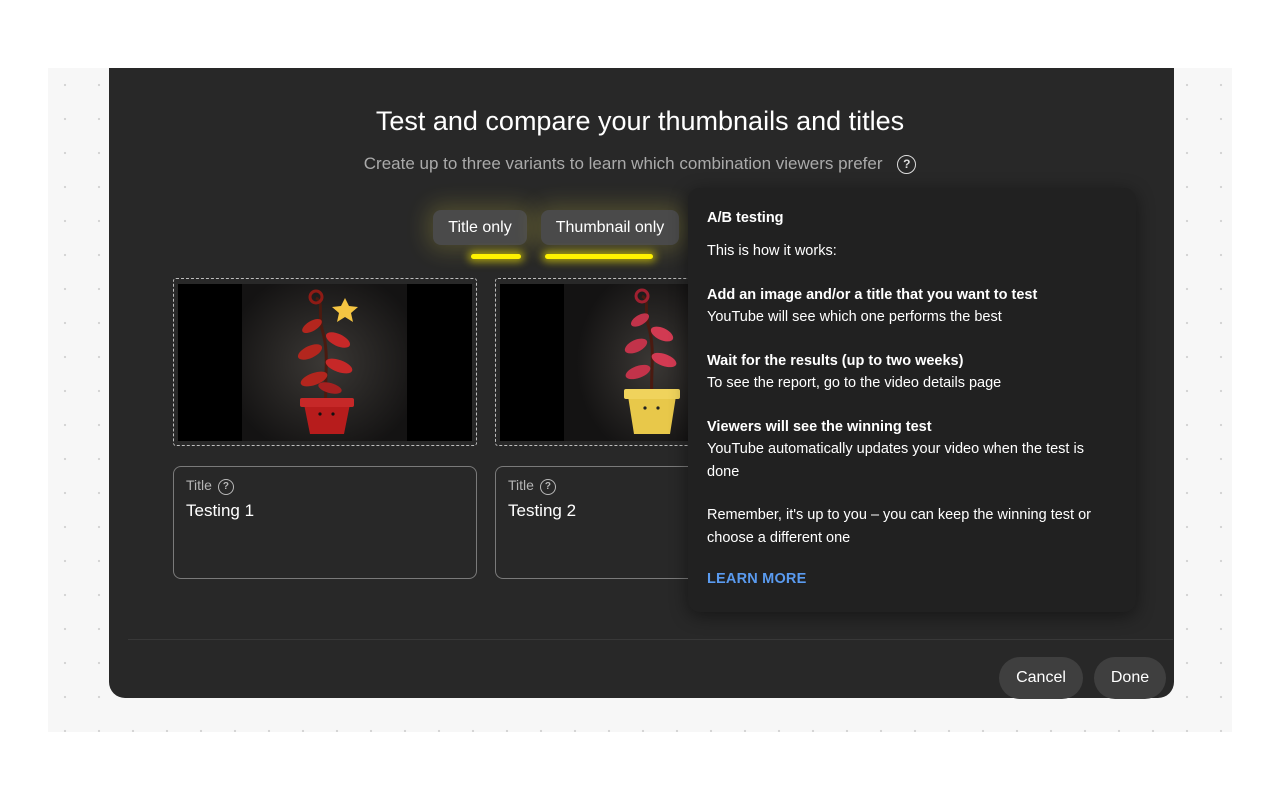 This screenshot has width=1280, height=800. I want to click on step-title: Viewers will see the winning test, so click(819, 426).